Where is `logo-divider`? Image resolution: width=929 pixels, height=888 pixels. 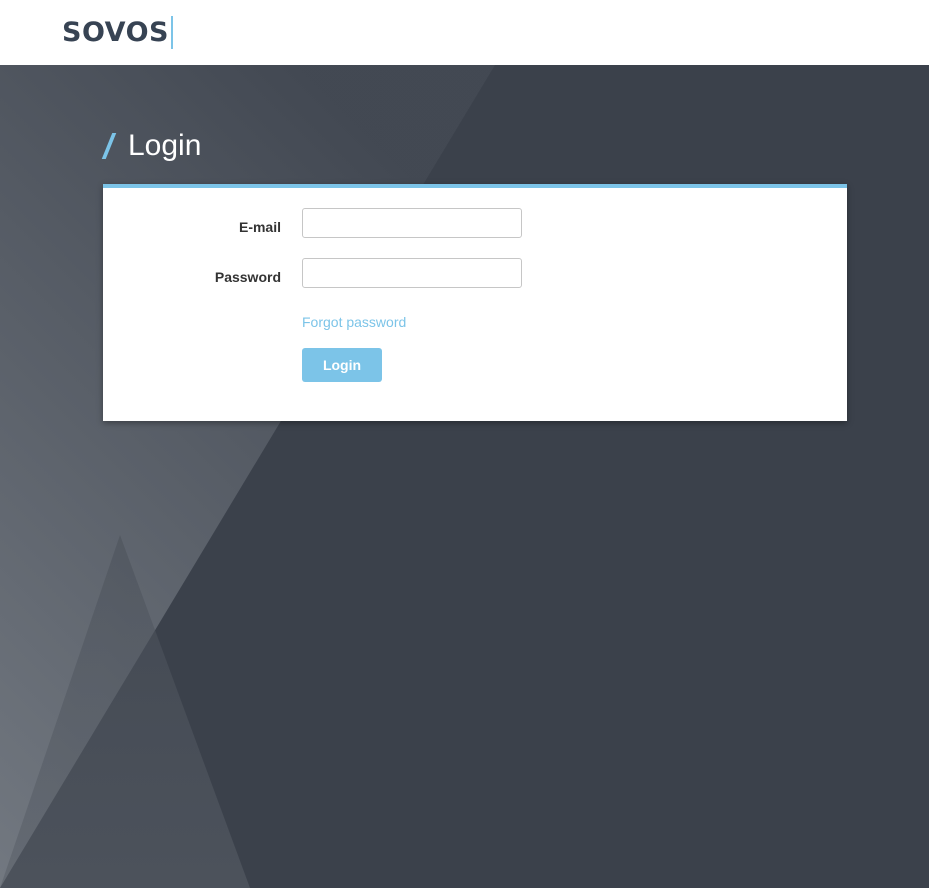
logo-divider is located at coordinates (172, 32).